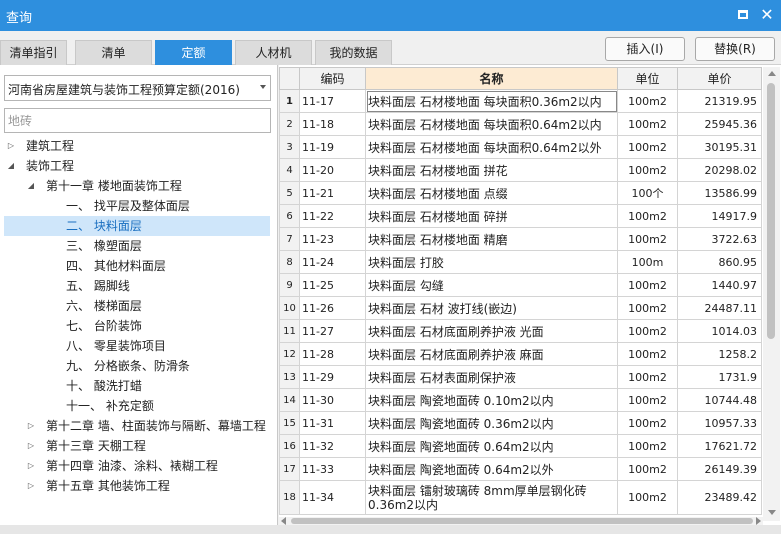 The image size is (781, 534). I want to click on row-name: 块料面层 石材楼地面 每块面积0.64m2以外, so click(491, 147).